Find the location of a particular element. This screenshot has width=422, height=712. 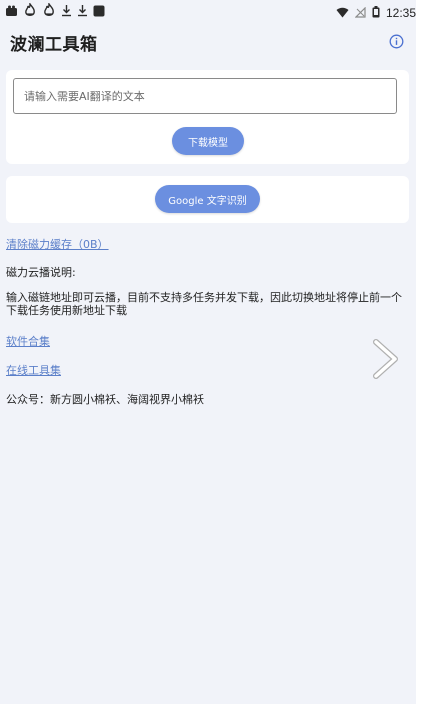

info-icon is located at coordinates (396, 41).